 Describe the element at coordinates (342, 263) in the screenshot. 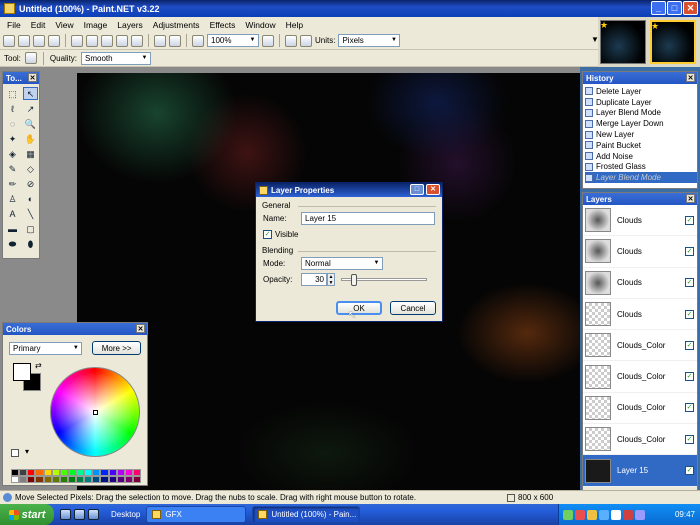

I see `blend-mode-select: Normal ▼` at that location.